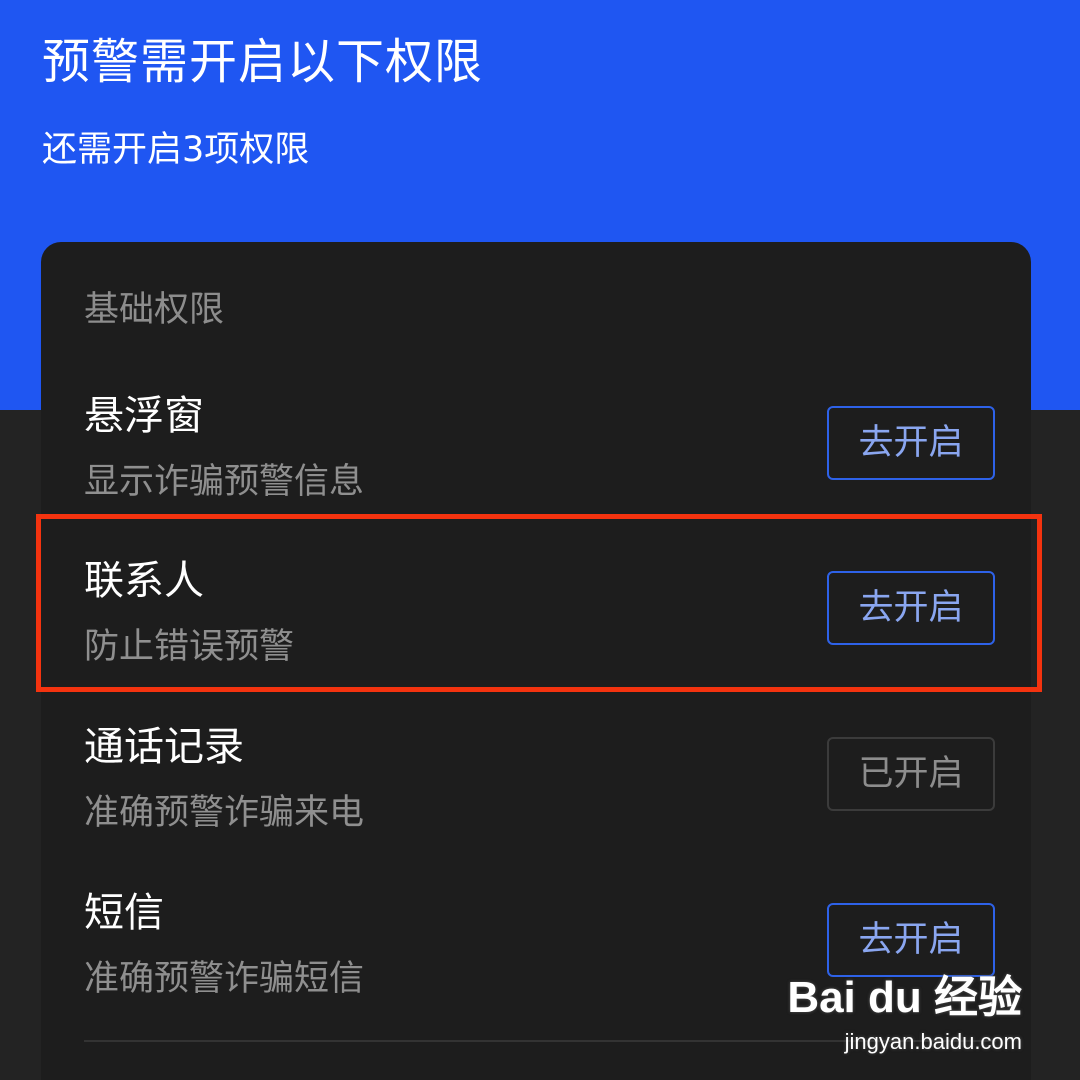  I want to click on permission-title: 通话记录, so click(164, 747).